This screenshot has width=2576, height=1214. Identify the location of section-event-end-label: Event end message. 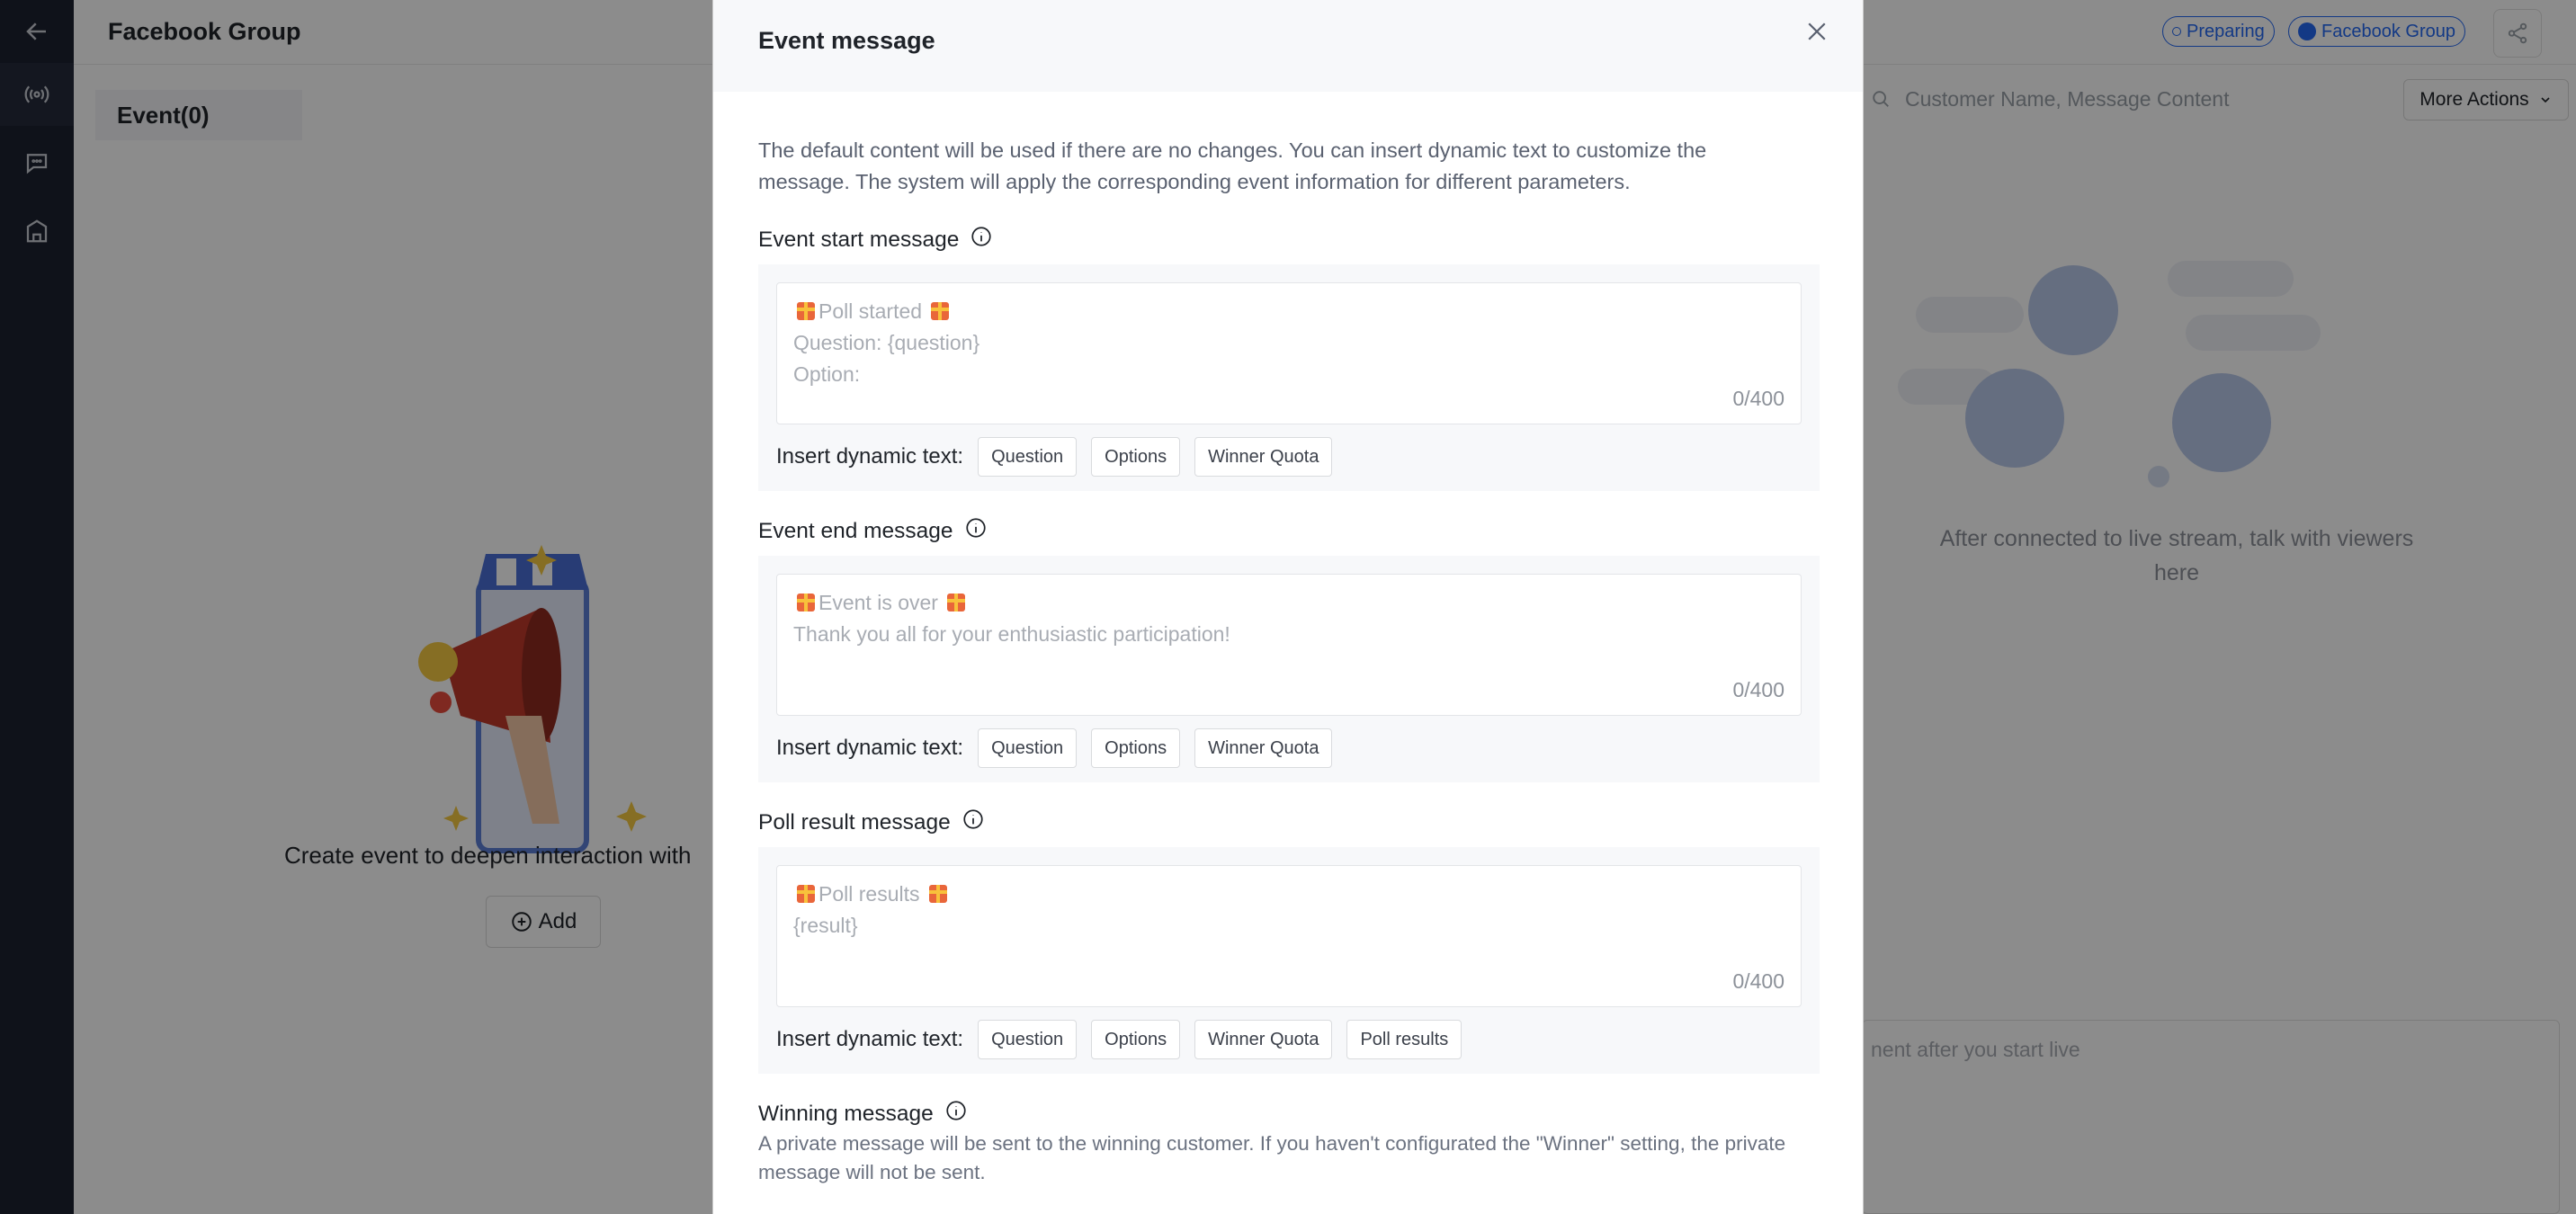
(873, 531).